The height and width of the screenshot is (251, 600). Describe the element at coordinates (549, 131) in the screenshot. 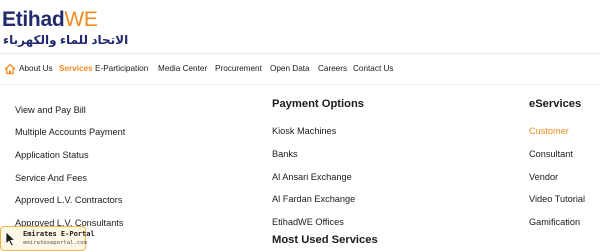

I see `menu-link-customer: Customer` at that location.